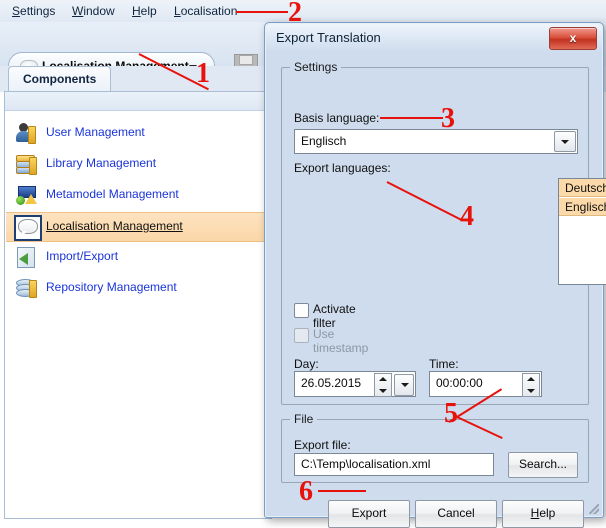 This screenshot has width=606, height=528. Describe the element at coordinates (203, 73) in the screenshot. I see `annotation-1: 1` at that location.